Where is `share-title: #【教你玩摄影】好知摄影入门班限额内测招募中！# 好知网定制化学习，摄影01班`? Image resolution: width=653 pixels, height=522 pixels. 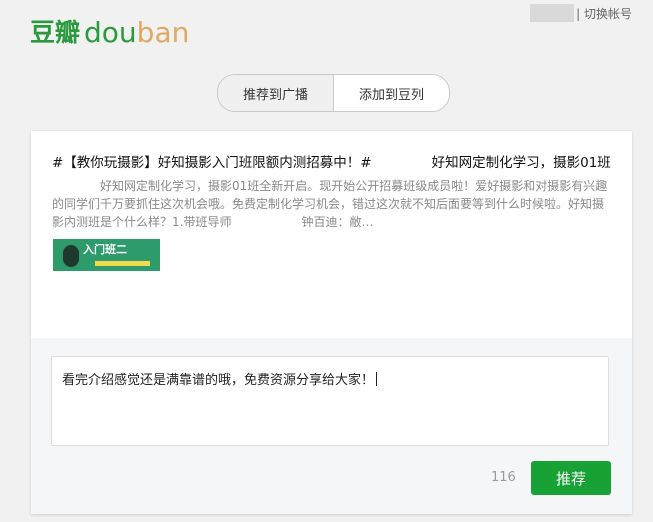 share-title: #【教你玩摄影】好知摄影入门班限额内测招募中！# 好知网定制化学习，摄影01班 is located at coordinates (331, 163).